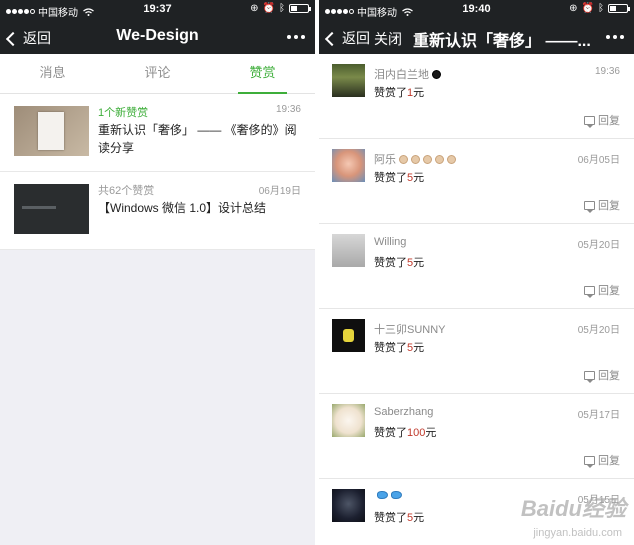 The height and width of the screenshot is (545, 634). What do you see at coordinates (577, 533) in the screenshot?
I see `watermark-url: jingyan.baidu.com` at bounding box center [577, 533].